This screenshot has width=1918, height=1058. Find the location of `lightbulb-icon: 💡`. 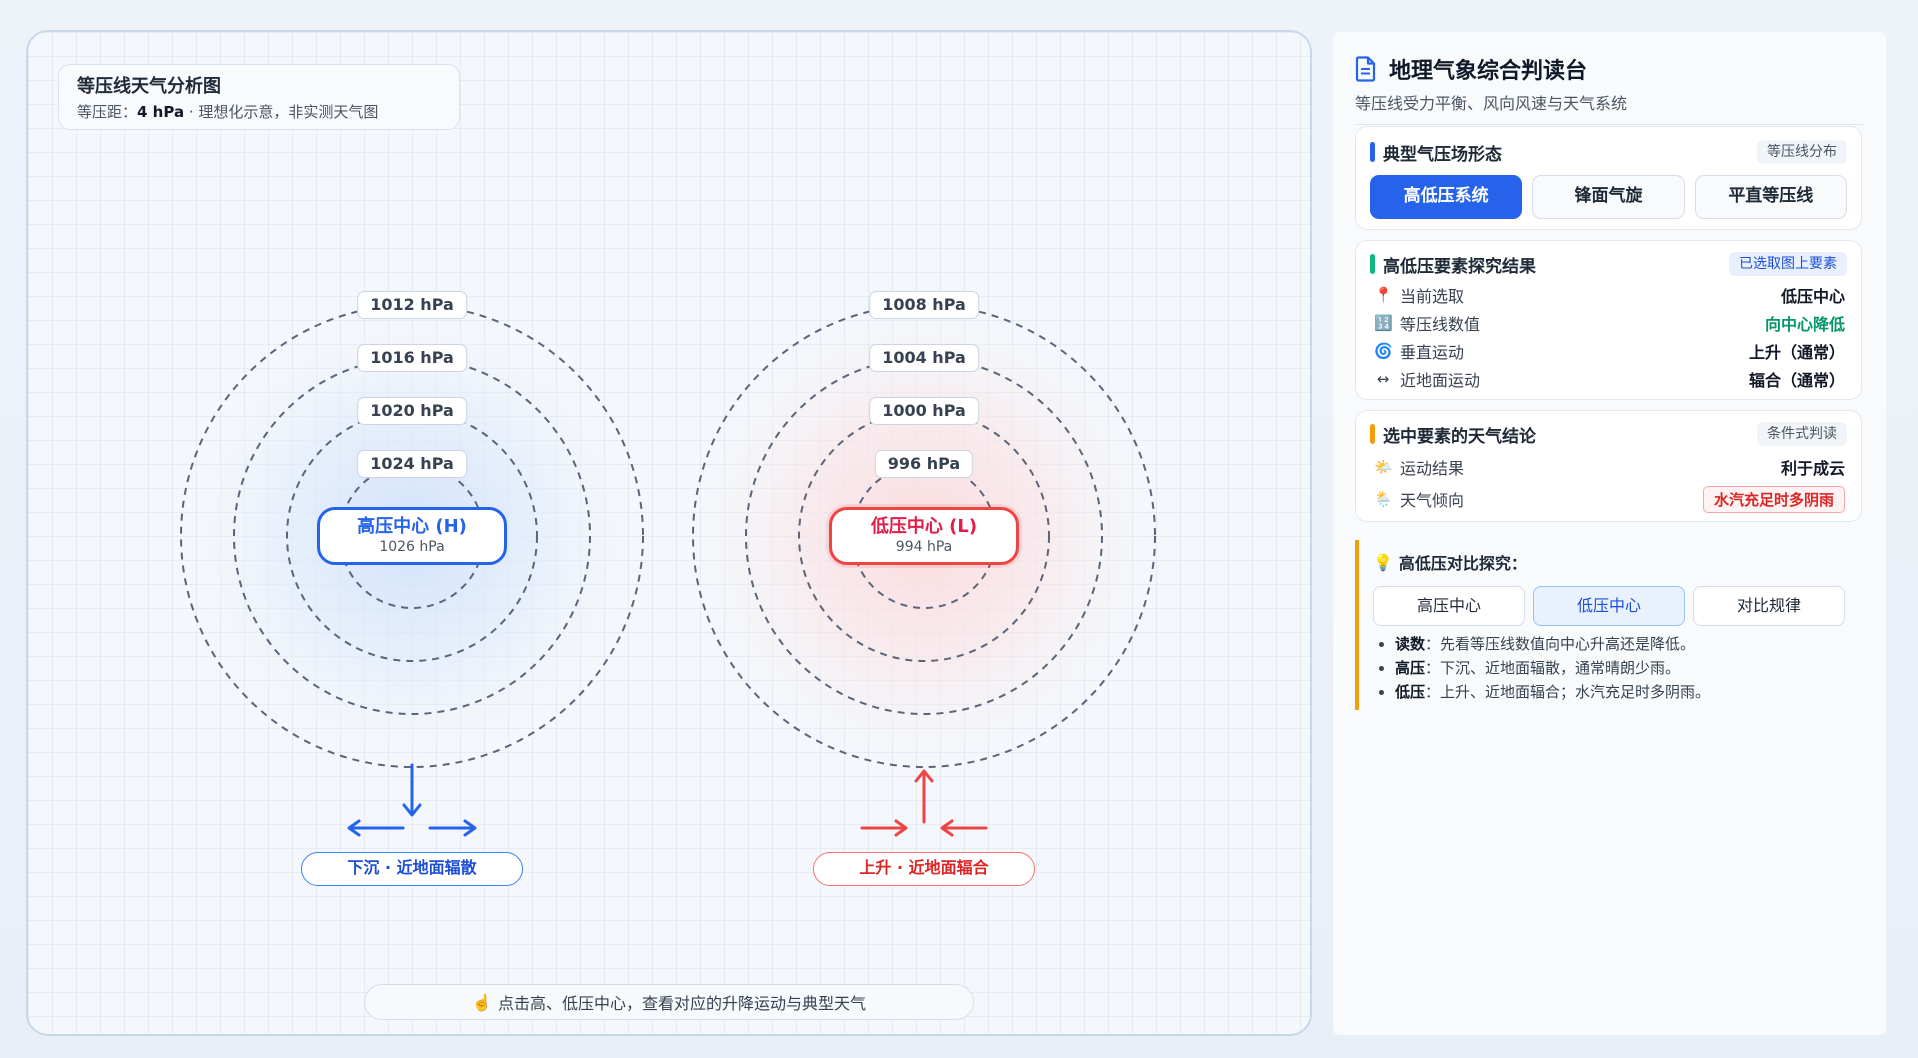

lightbulb-icon: 💡 is located at coordinates (1383, 562).